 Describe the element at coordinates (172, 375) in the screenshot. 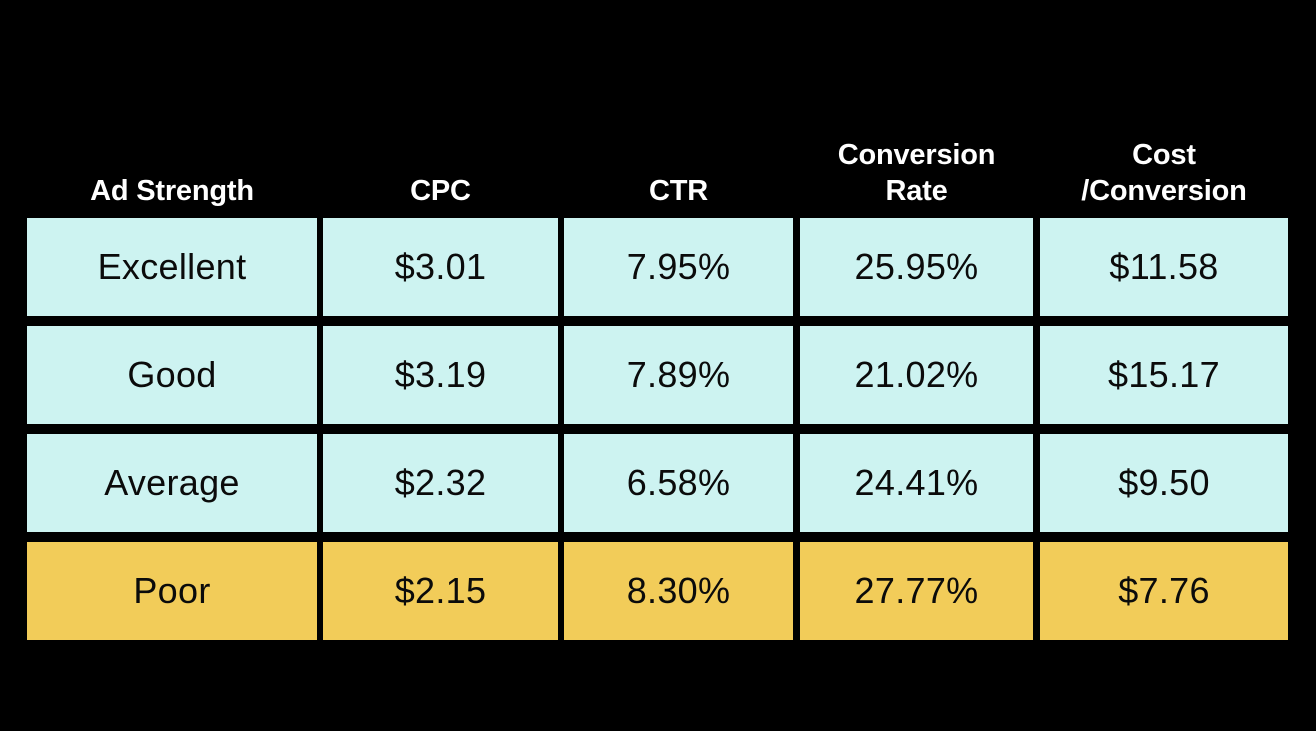

I see `cell-ad-strength: Good` at that location.